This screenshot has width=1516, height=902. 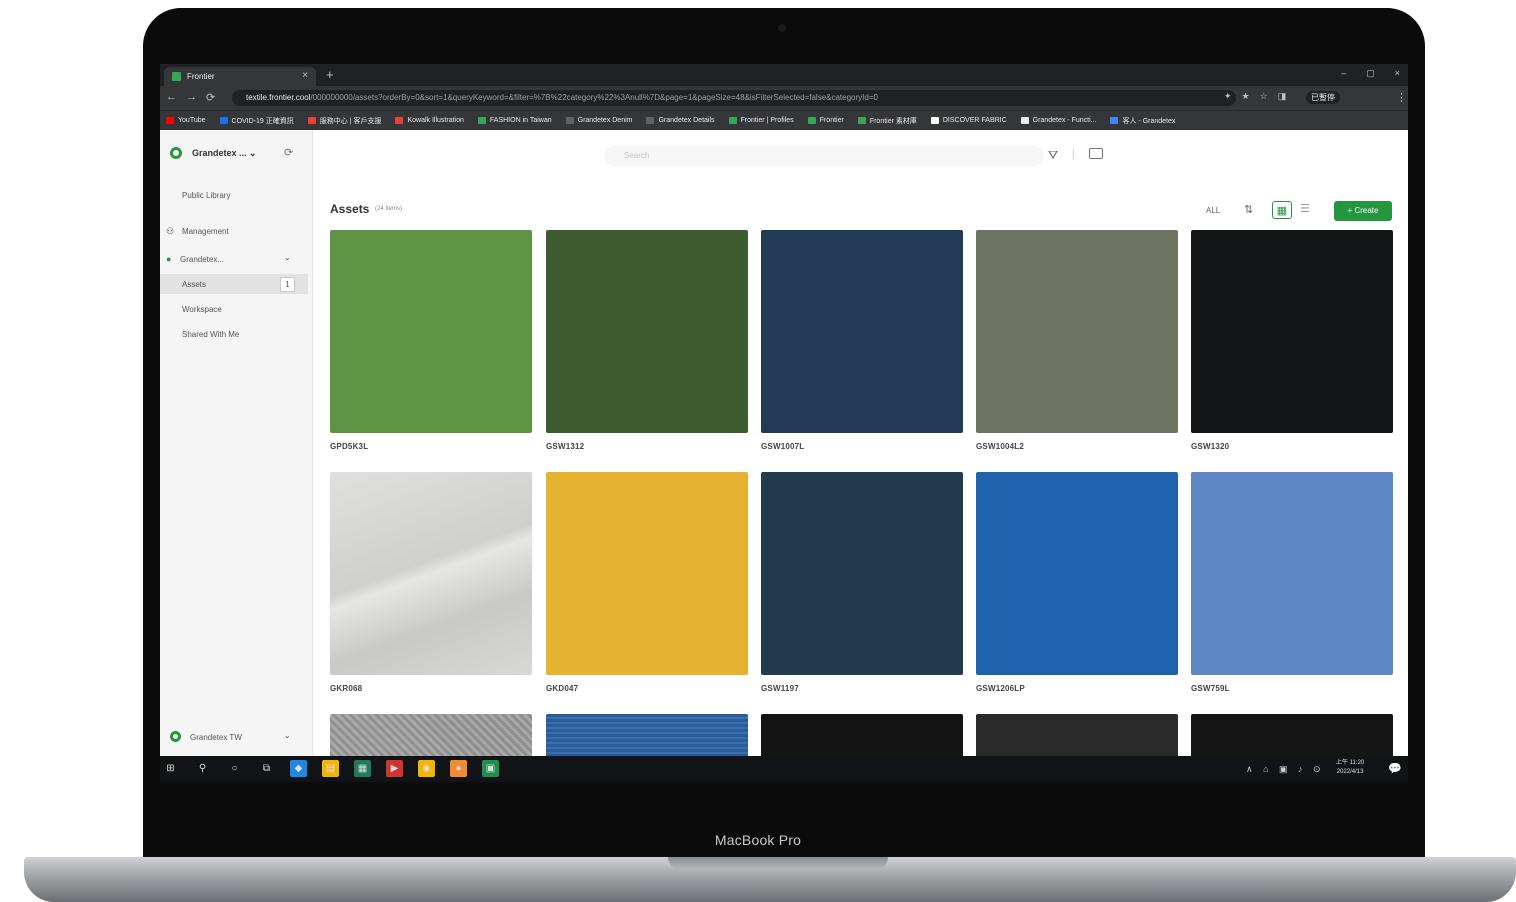 What do you see at coordinates (1401, 97) in the screenshot?
I see `browser-menu-icon: ⋮` at bounding box center [1401, 97].